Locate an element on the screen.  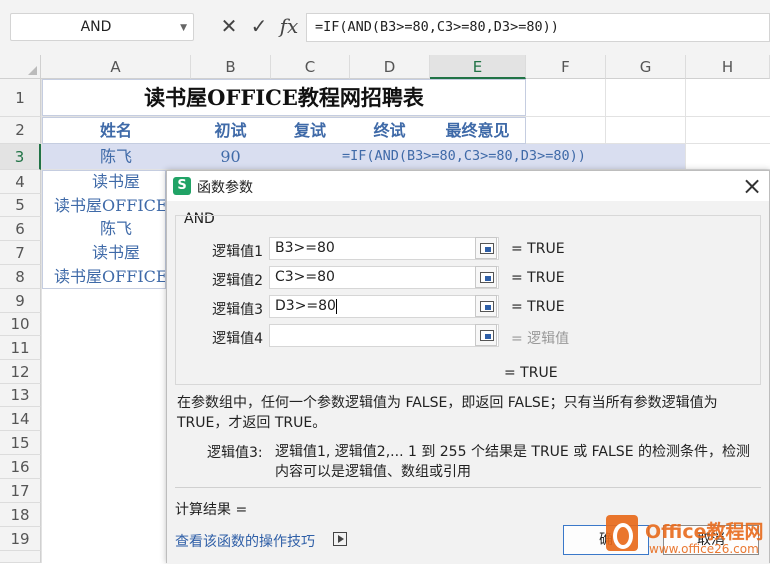
row-header-3: 3 is located at coordinates (20, 157).